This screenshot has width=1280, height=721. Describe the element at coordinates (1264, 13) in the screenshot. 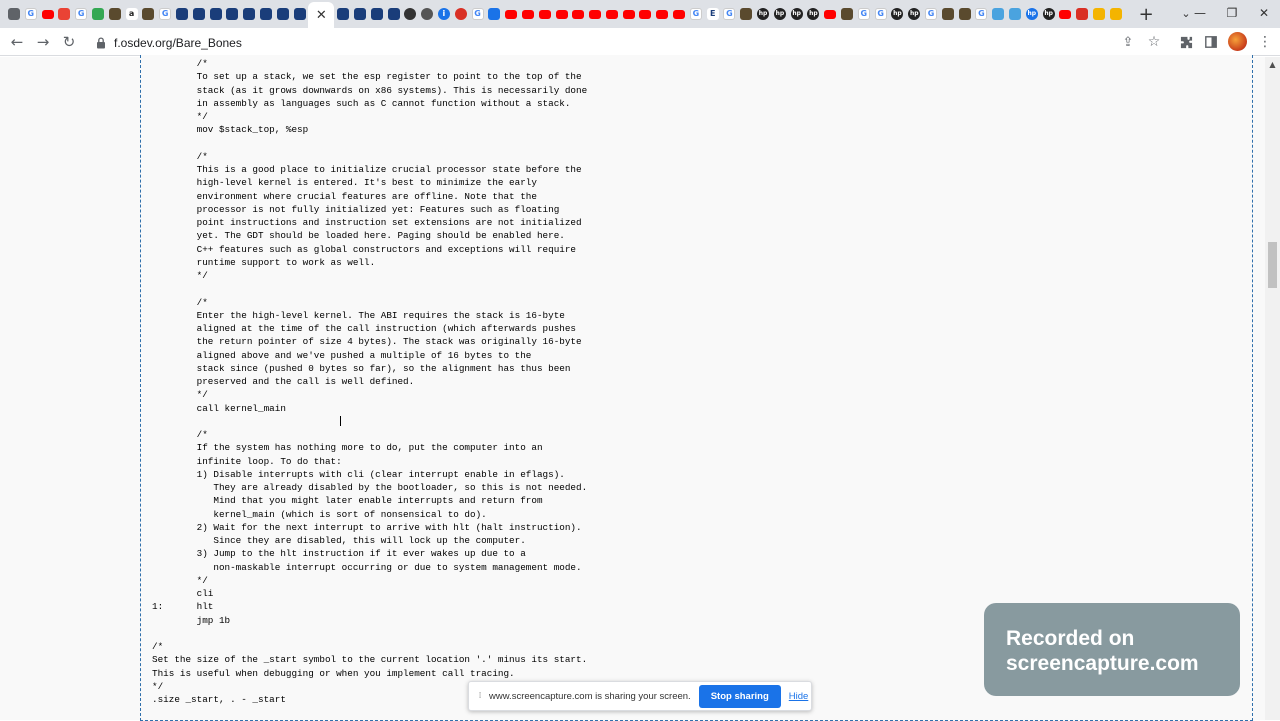

I see `close-window-button: ✕` at that location.